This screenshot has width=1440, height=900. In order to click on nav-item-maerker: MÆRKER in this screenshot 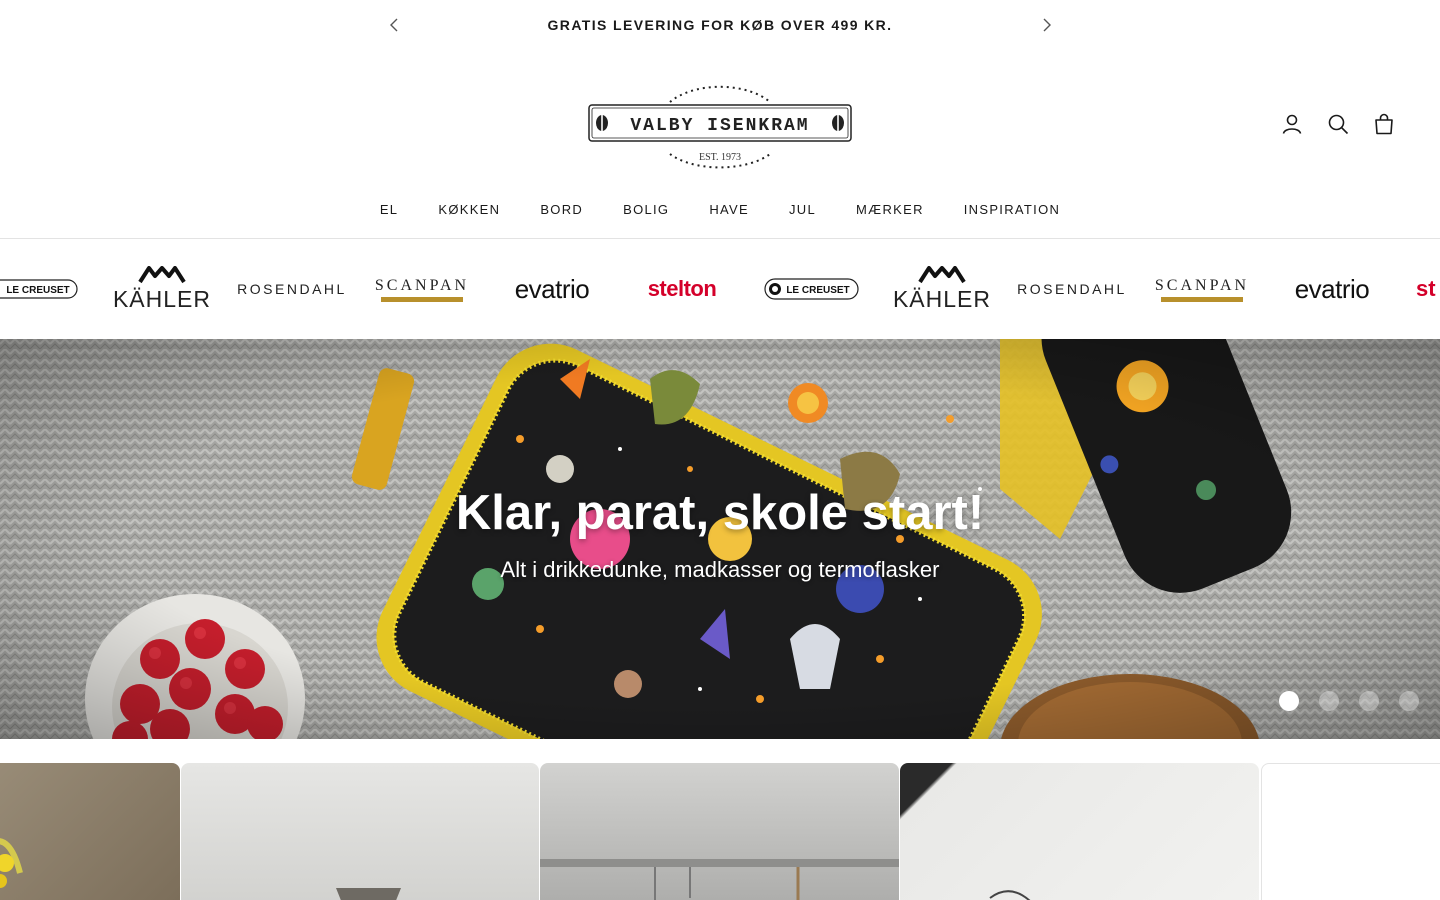, I will do `click(890, 209)`.